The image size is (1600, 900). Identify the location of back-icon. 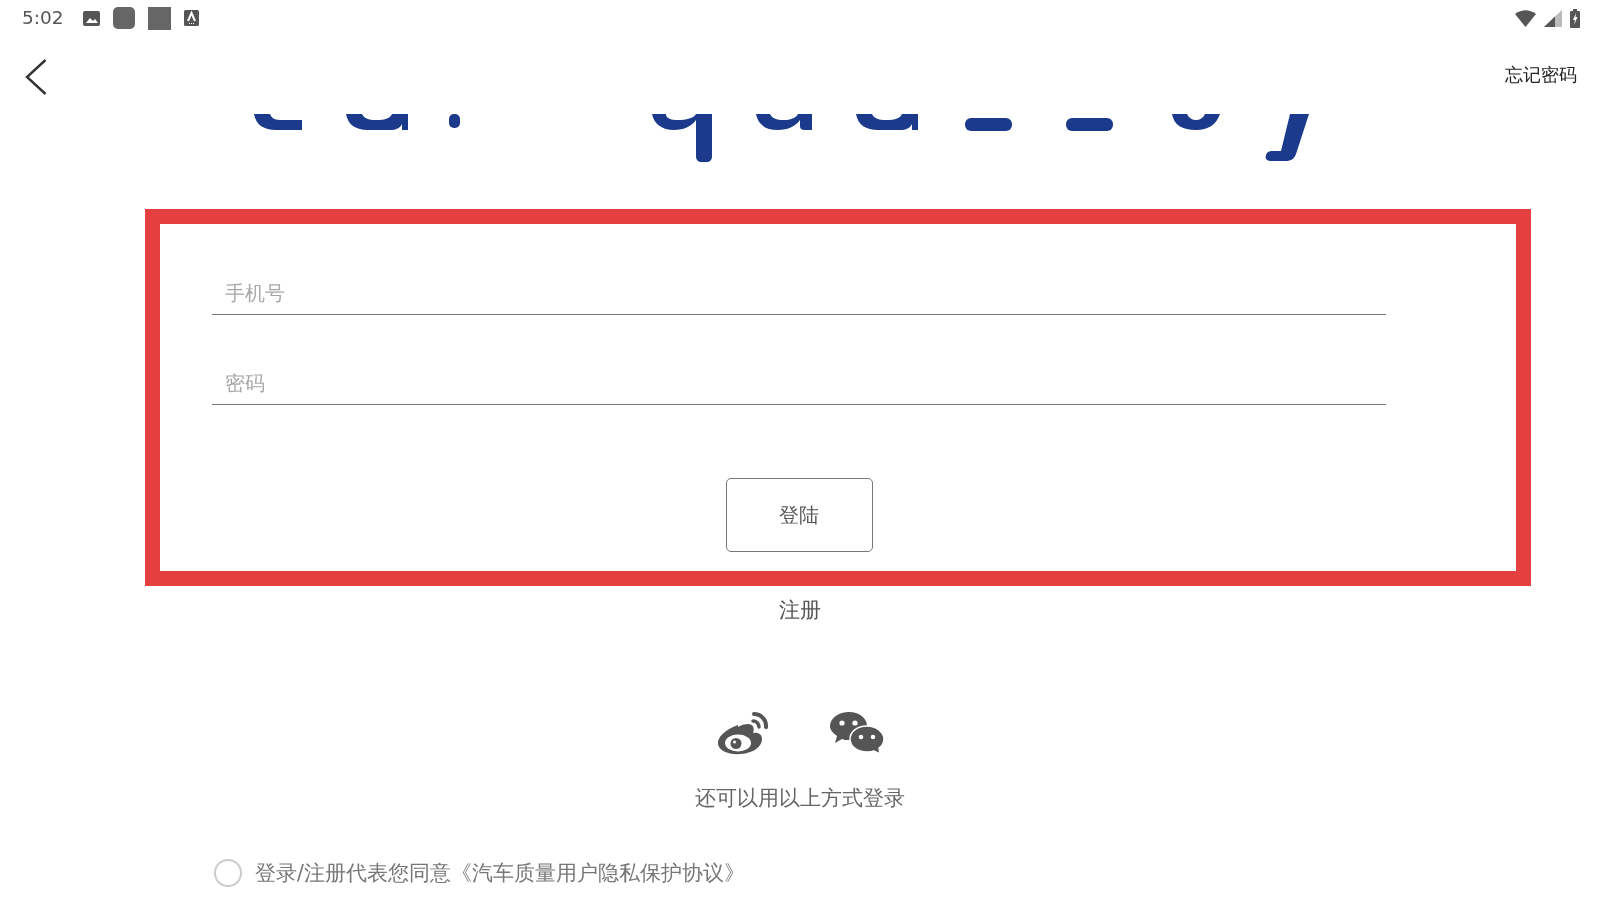
(36, 77).